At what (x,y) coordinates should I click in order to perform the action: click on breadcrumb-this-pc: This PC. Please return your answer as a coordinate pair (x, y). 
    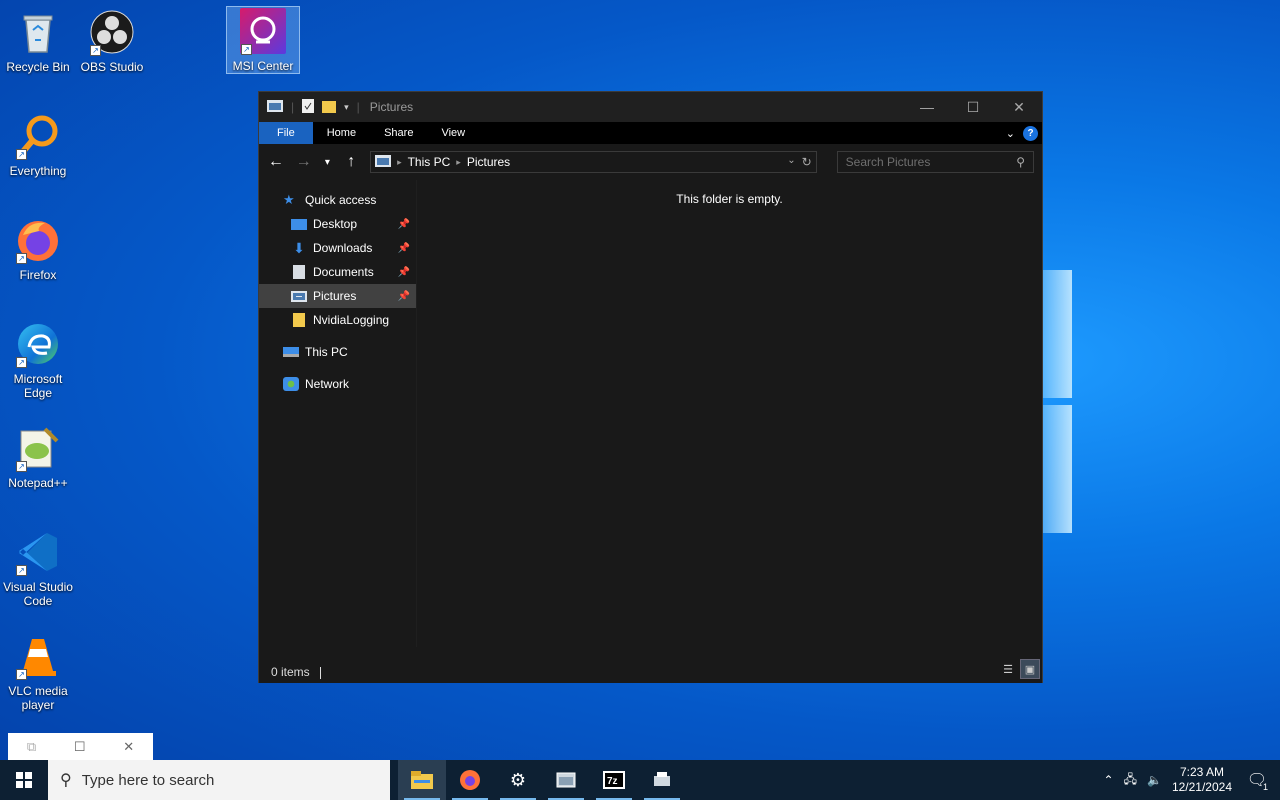
    Looking at the image, I should click on (429, 162).